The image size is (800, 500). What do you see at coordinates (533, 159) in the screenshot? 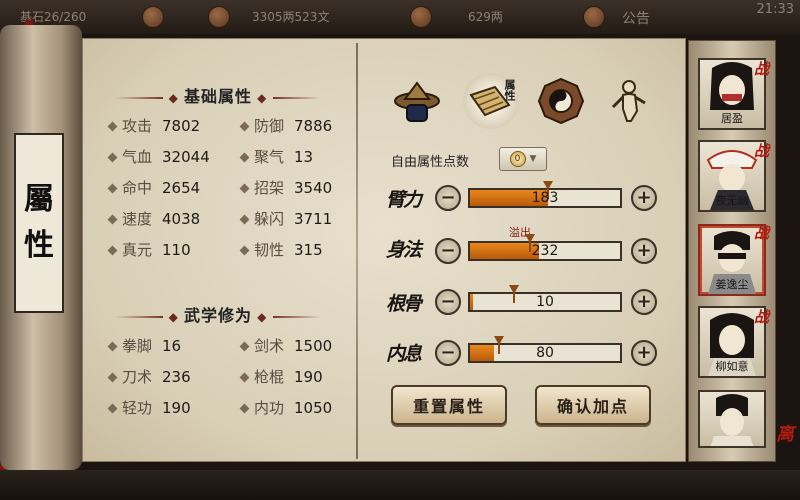
I see `dropdown-icon: ▼` at bounding box center [533, 159].